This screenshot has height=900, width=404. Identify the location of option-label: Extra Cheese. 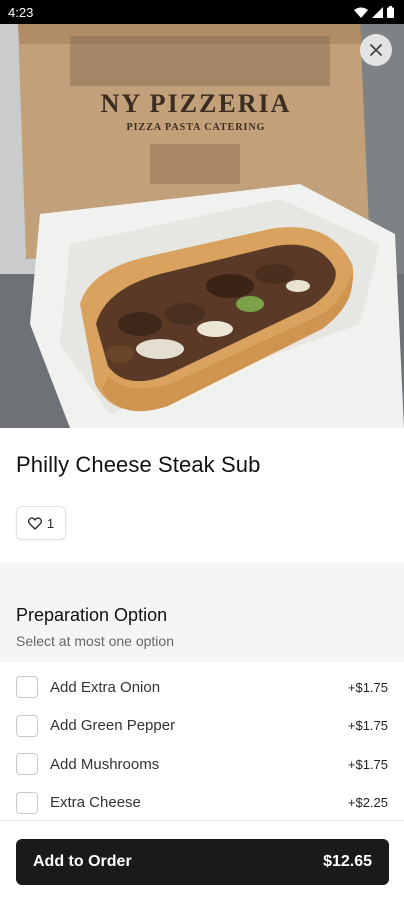
(95, 803).